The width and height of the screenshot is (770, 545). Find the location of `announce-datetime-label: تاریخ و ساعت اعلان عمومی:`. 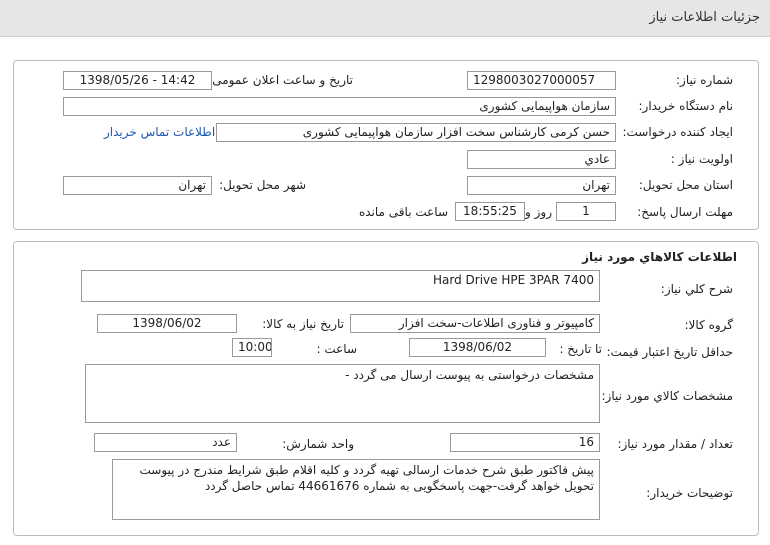

announce-datetime-label: تاریخ و ساعت اعلان عمومی: is located at coordinates (280, 80).